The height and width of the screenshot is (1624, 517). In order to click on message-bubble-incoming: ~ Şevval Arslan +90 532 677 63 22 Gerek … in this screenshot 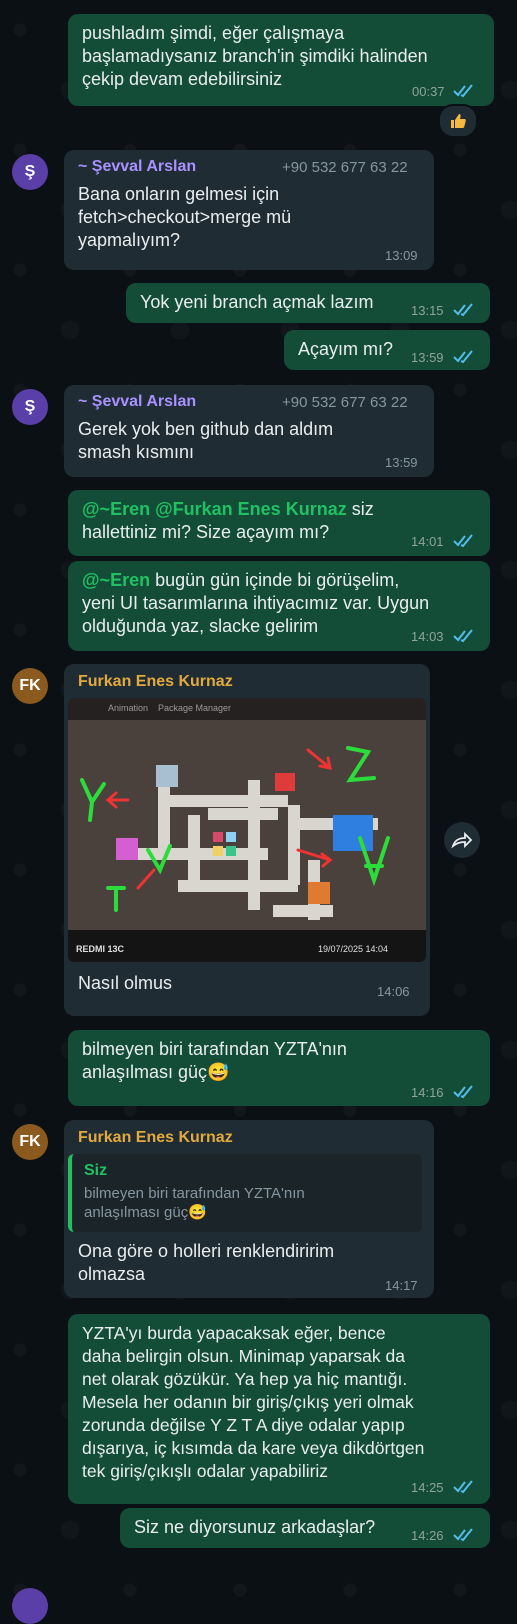, I will do `click(249, 431)`.